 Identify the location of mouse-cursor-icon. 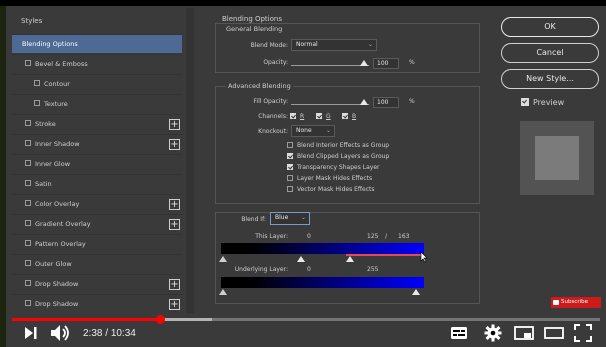
(424, 257).